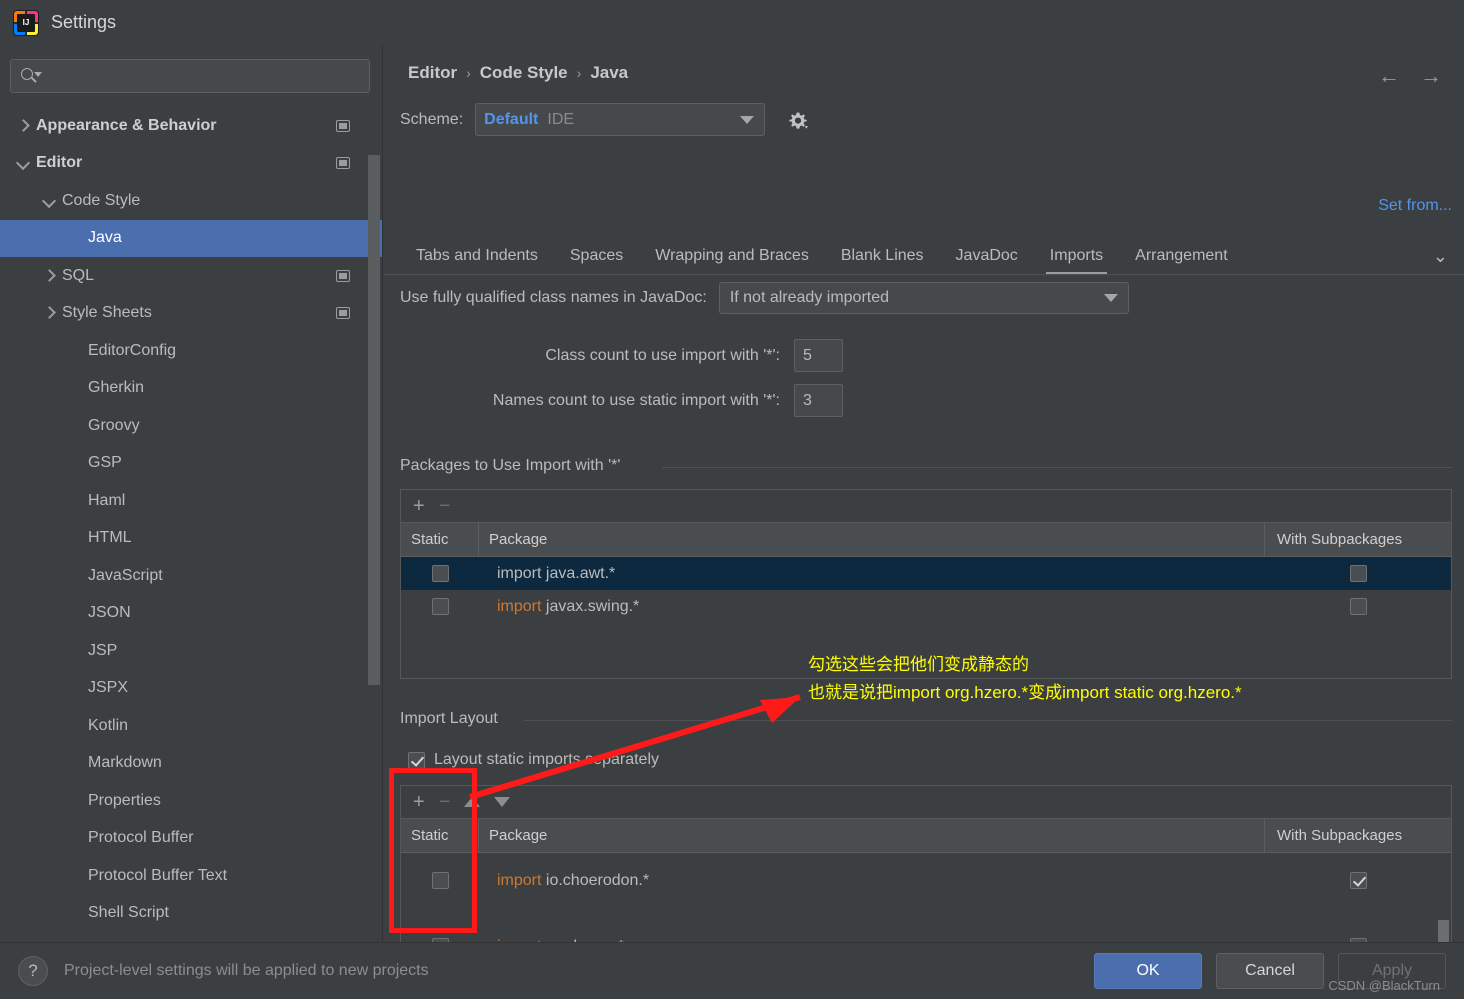  Describe the element at coordinates (109, 613) in the screenshot. I see `sidebar-item-label: JSON` at that location.